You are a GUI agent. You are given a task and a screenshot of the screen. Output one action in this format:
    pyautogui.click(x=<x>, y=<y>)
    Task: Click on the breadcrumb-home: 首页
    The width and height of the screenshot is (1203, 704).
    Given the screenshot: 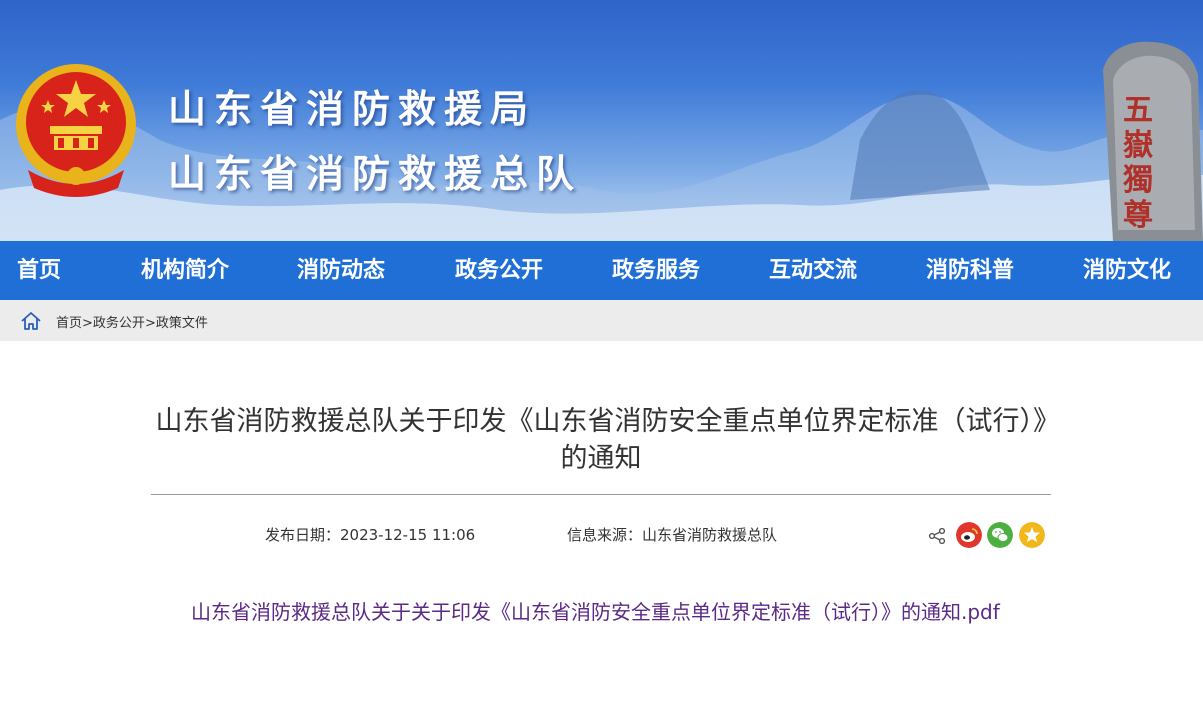 What is the action you would take?
    pyautogui.click(x=69, y=323)
    